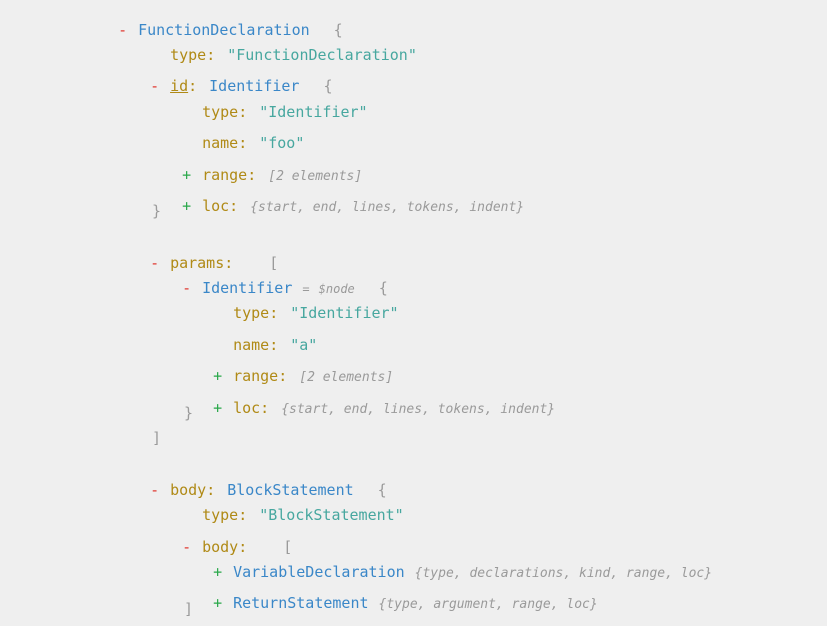  What do you see at coordinates (221, 21) in the screenshot?
I see `tree-node-function-declaration: - FunctionDeclaration{` at bounding box center [221, 21].